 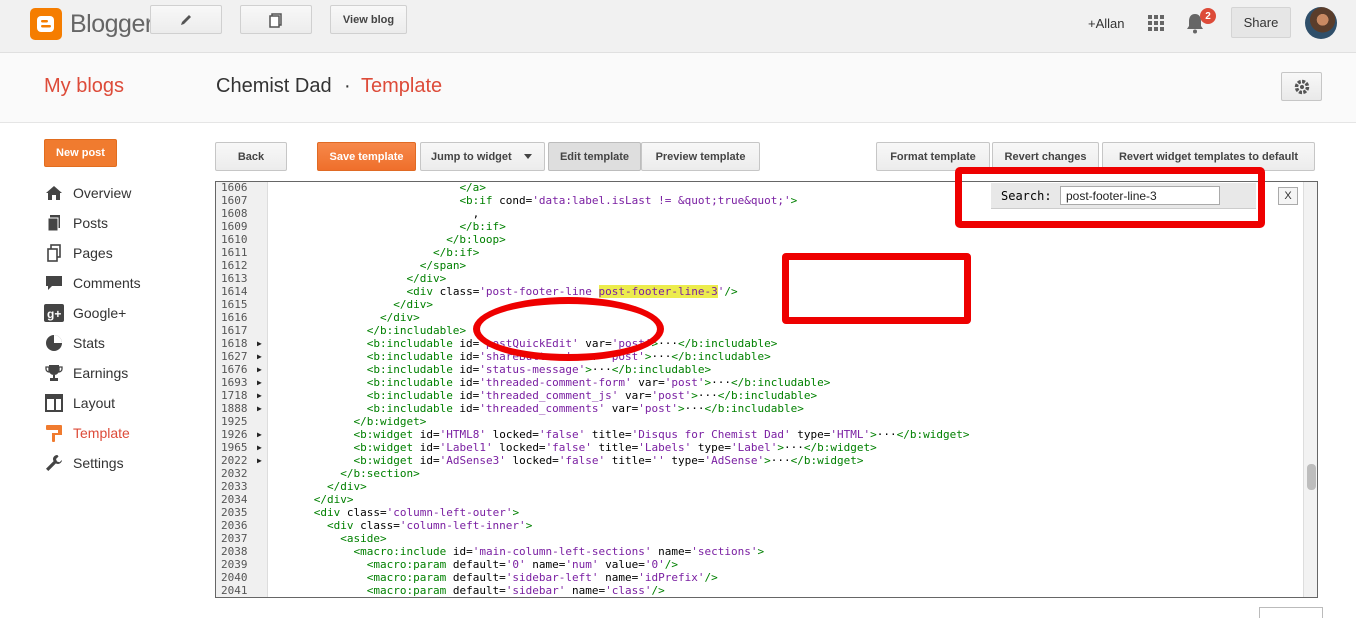 I want to click on line-number: 1615, so click(x=234, y=304).